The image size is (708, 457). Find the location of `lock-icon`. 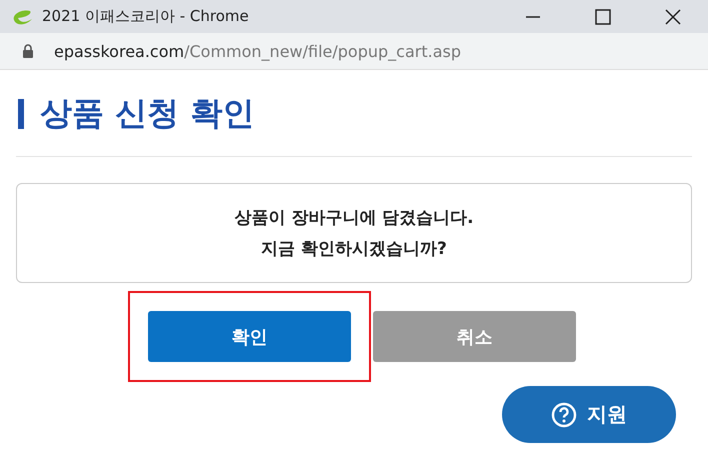

lock-icon is located at coordinates (28, 51).